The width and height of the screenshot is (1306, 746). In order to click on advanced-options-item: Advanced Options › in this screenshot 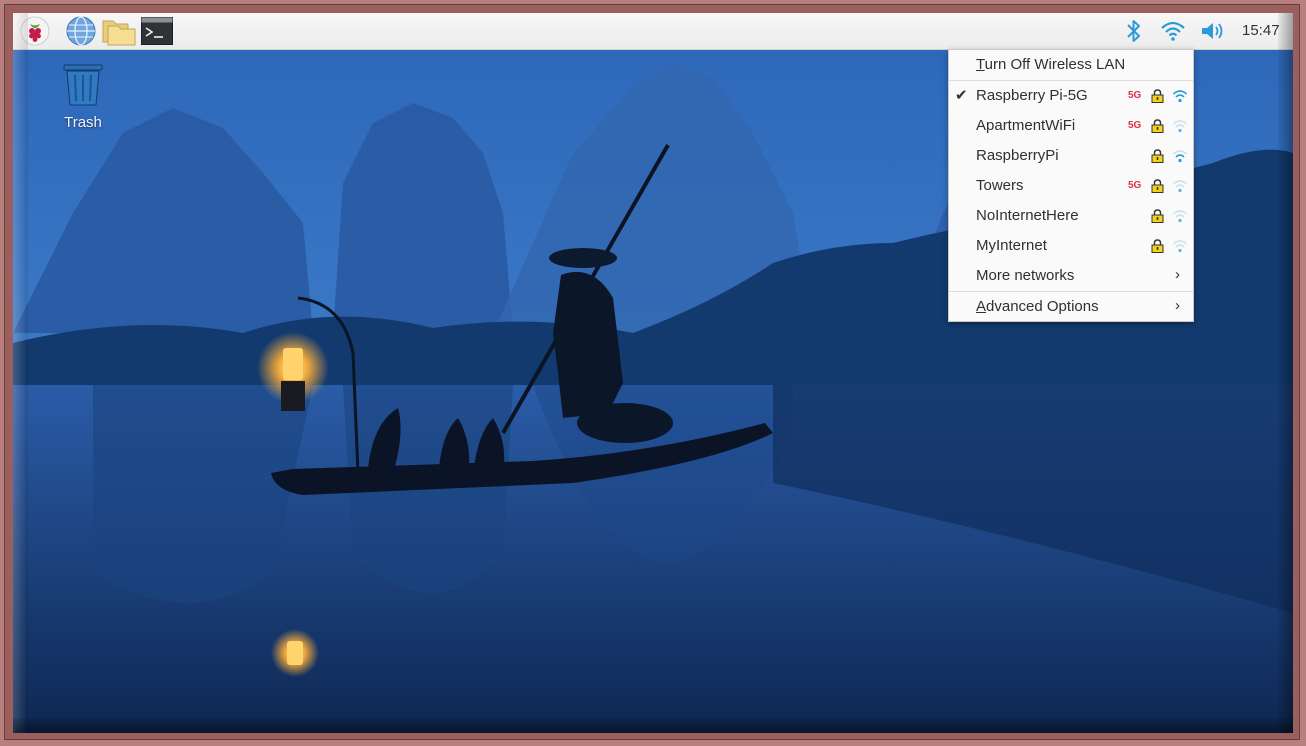, I will do `click(1071, 307)`.